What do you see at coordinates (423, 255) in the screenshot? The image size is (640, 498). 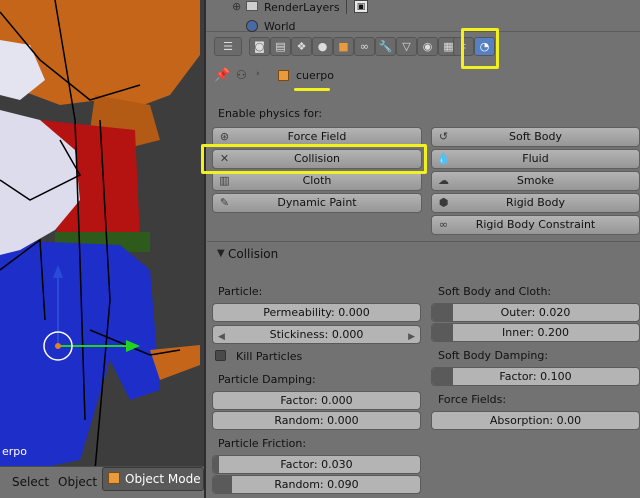 I see `collision-panel-header: ▼ Collision` at bounding box center [423, 255].